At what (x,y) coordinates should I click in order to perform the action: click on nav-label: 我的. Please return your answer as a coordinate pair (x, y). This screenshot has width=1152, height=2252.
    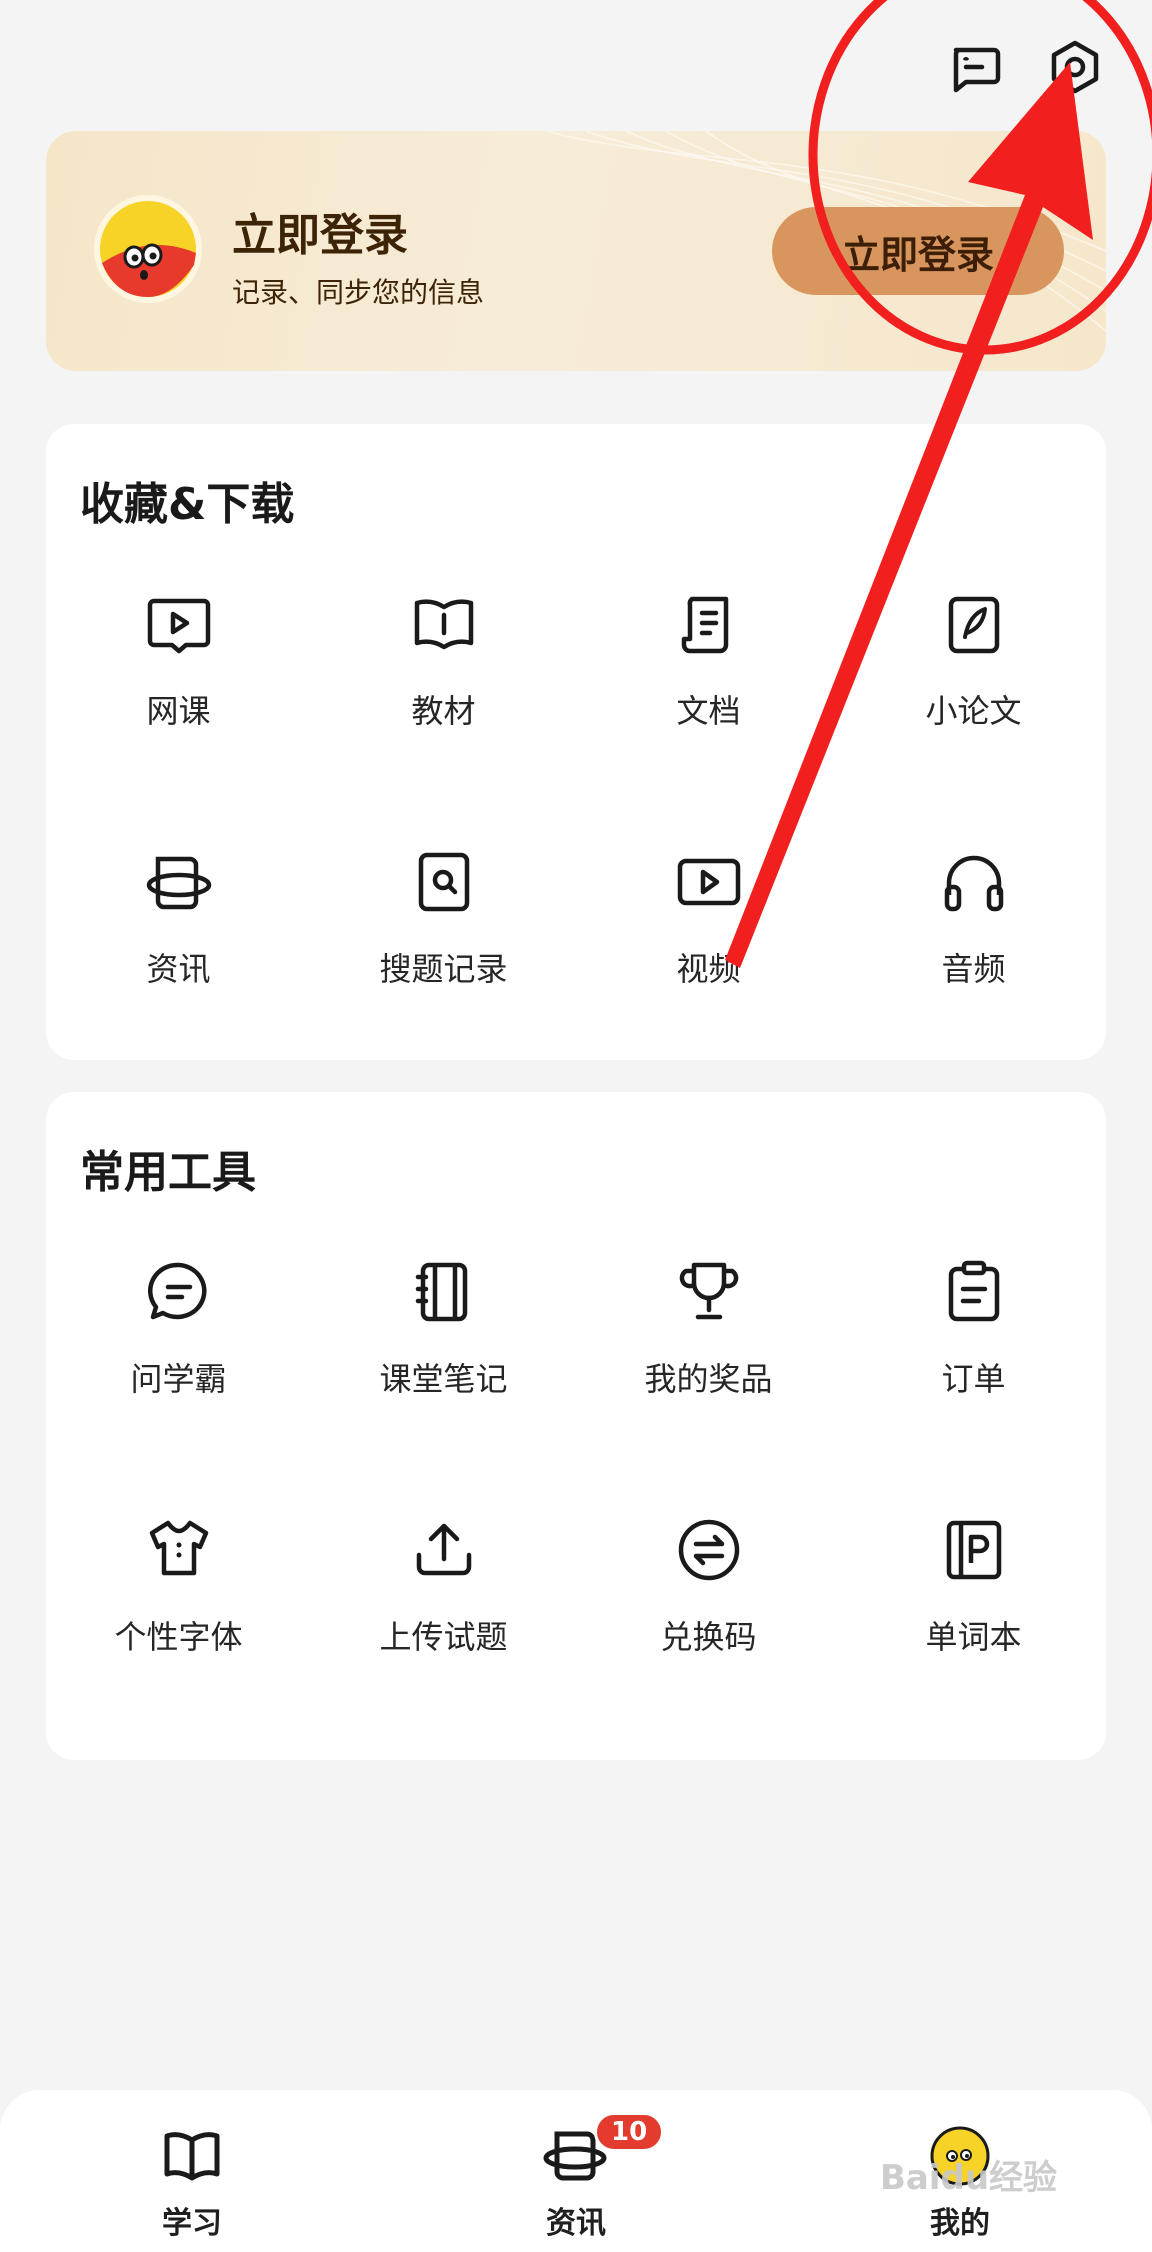
    Looking at the image, I should click on (960, 2223).